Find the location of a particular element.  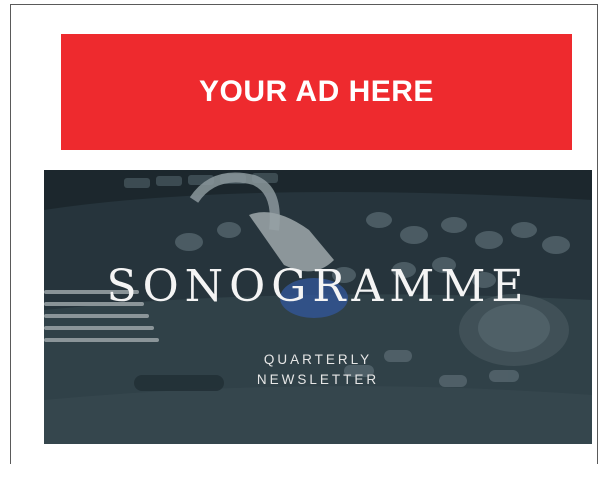

newsletter-title: SONOGRAMME is located at coordinates (318, 286).